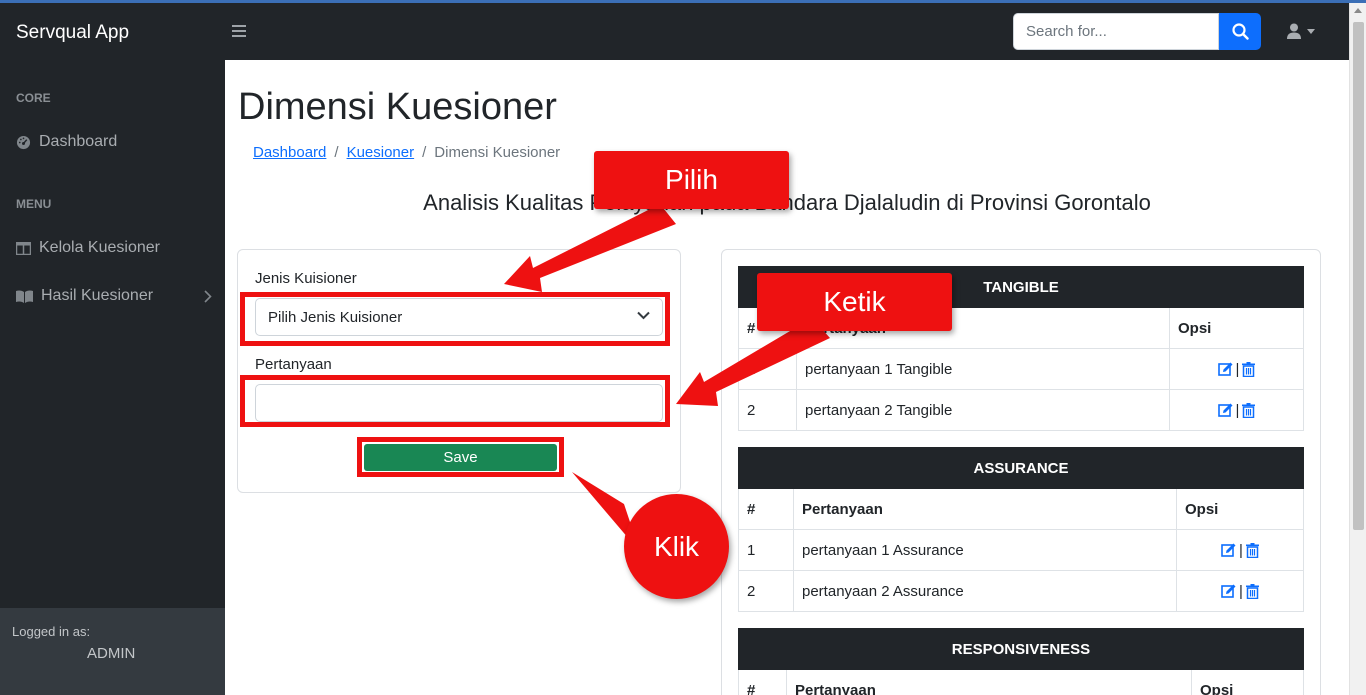  I want to click on sidebar-item-label: Kelola Kuesioner, so click(99, 247).